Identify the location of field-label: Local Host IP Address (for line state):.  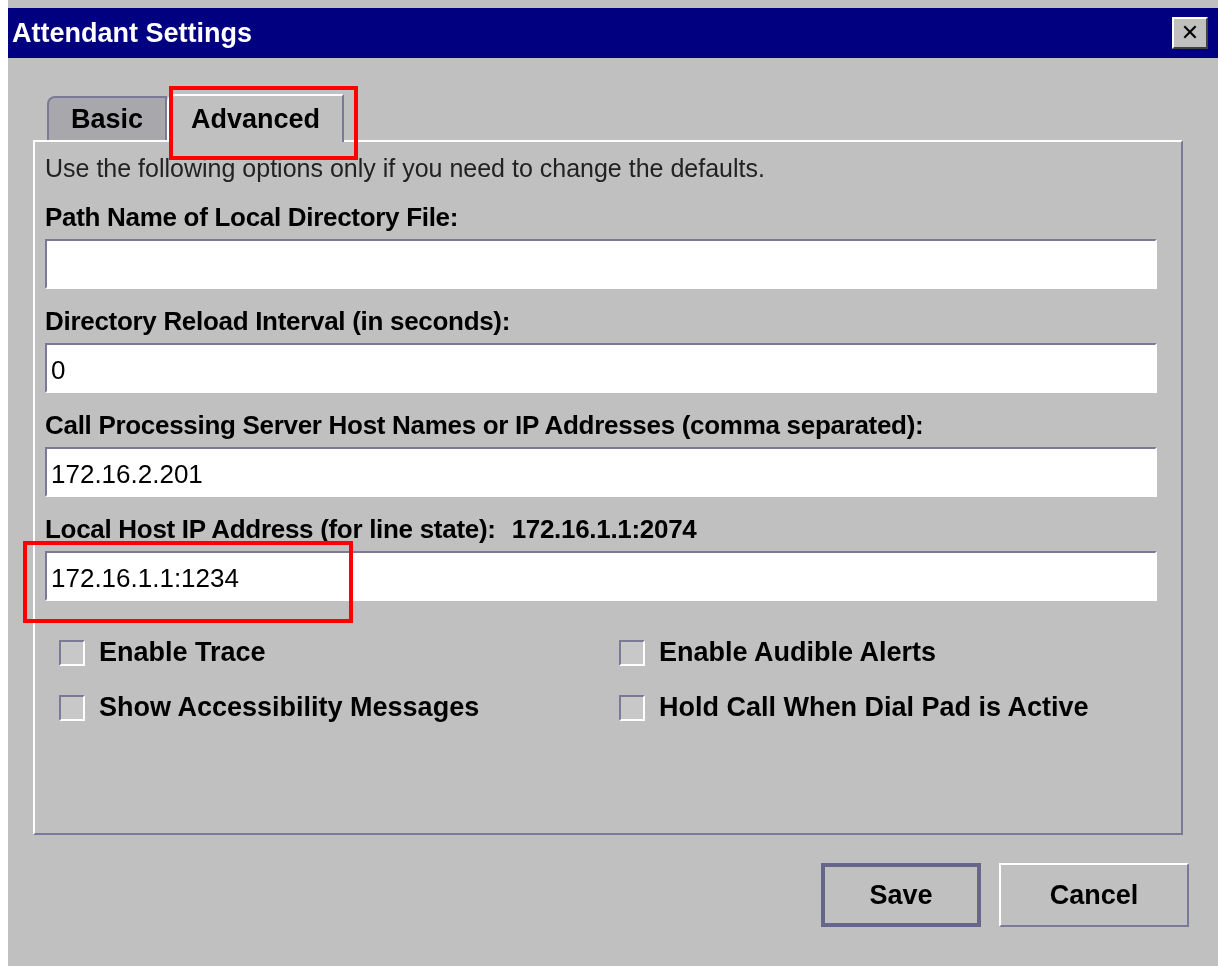
(270, 529).